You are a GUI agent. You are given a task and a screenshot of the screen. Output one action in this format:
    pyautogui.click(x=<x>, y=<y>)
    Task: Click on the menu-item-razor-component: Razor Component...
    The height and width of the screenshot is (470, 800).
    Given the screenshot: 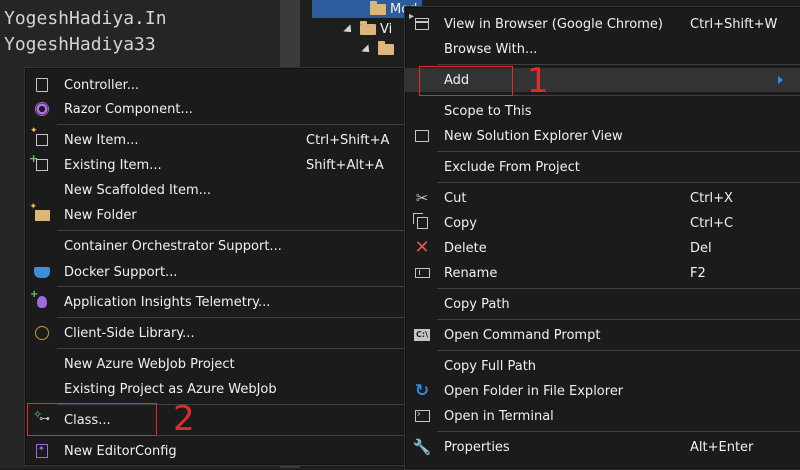 What is the action you would take?
    pyautogui.click(x=215, y=109)
    